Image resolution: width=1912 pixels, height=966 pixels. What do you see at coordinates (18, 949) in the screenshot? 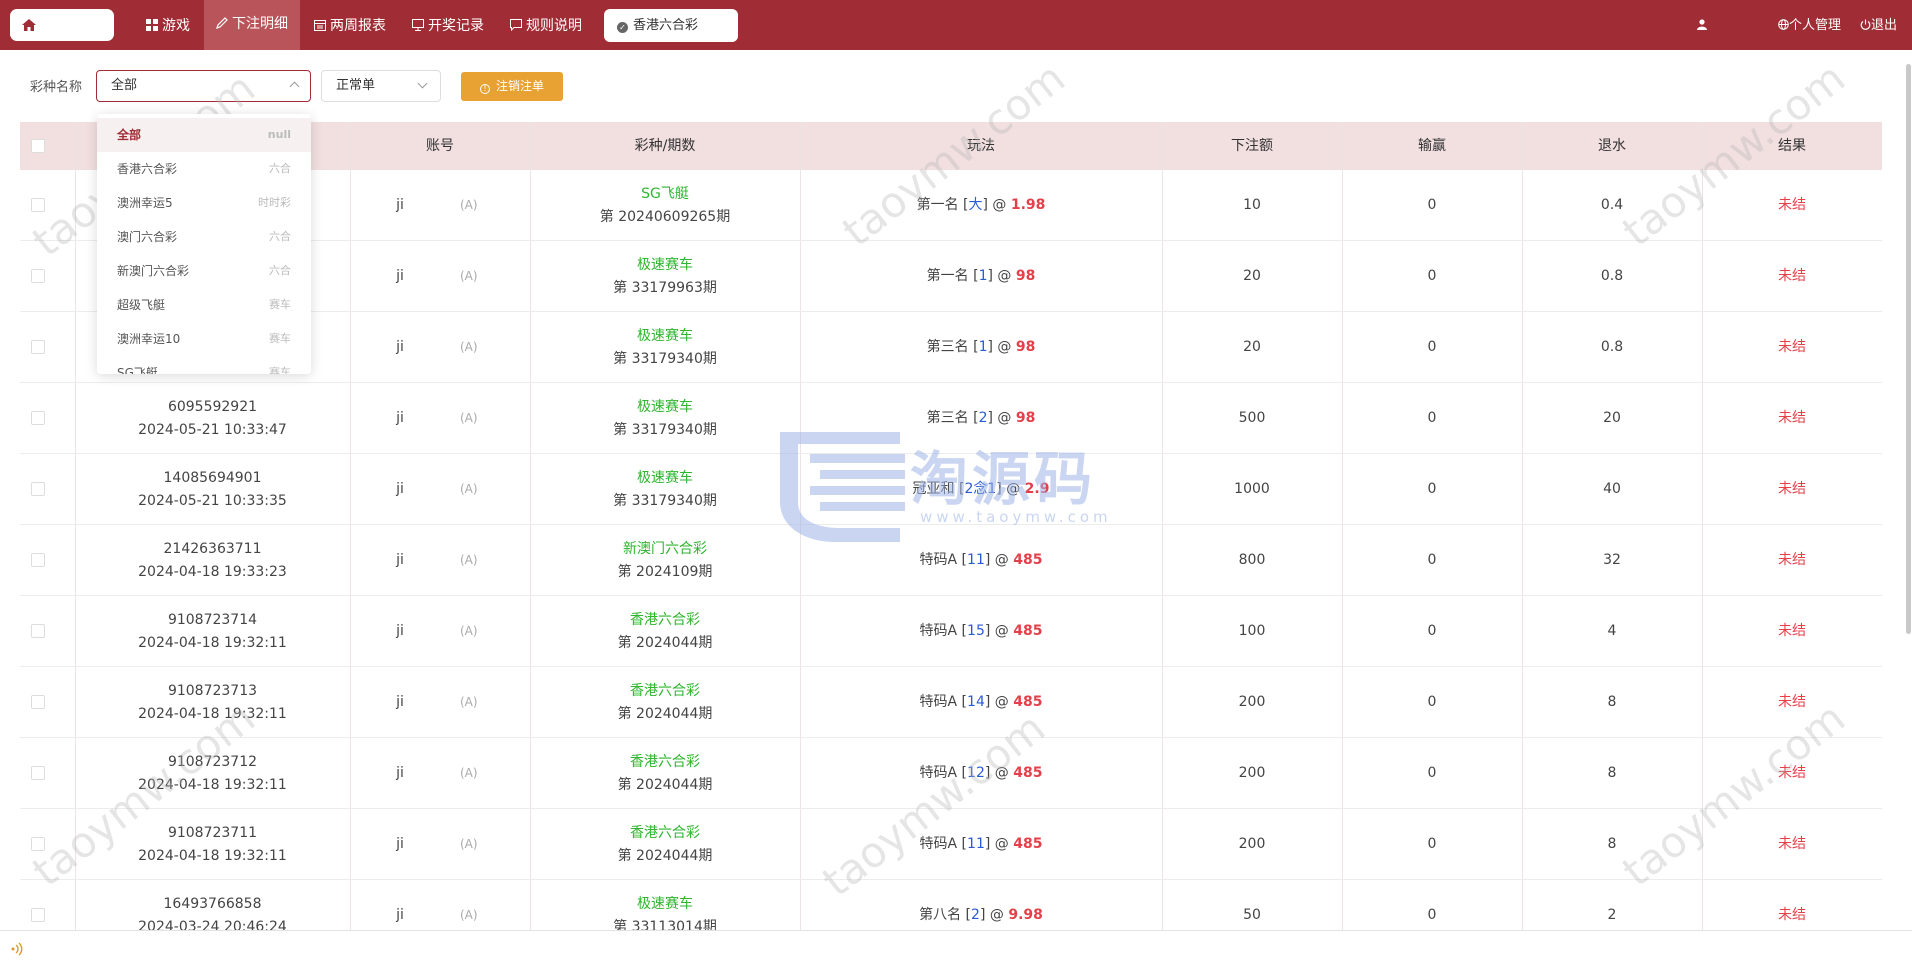
I see `sound-icon` at bounding box center [18, 949].